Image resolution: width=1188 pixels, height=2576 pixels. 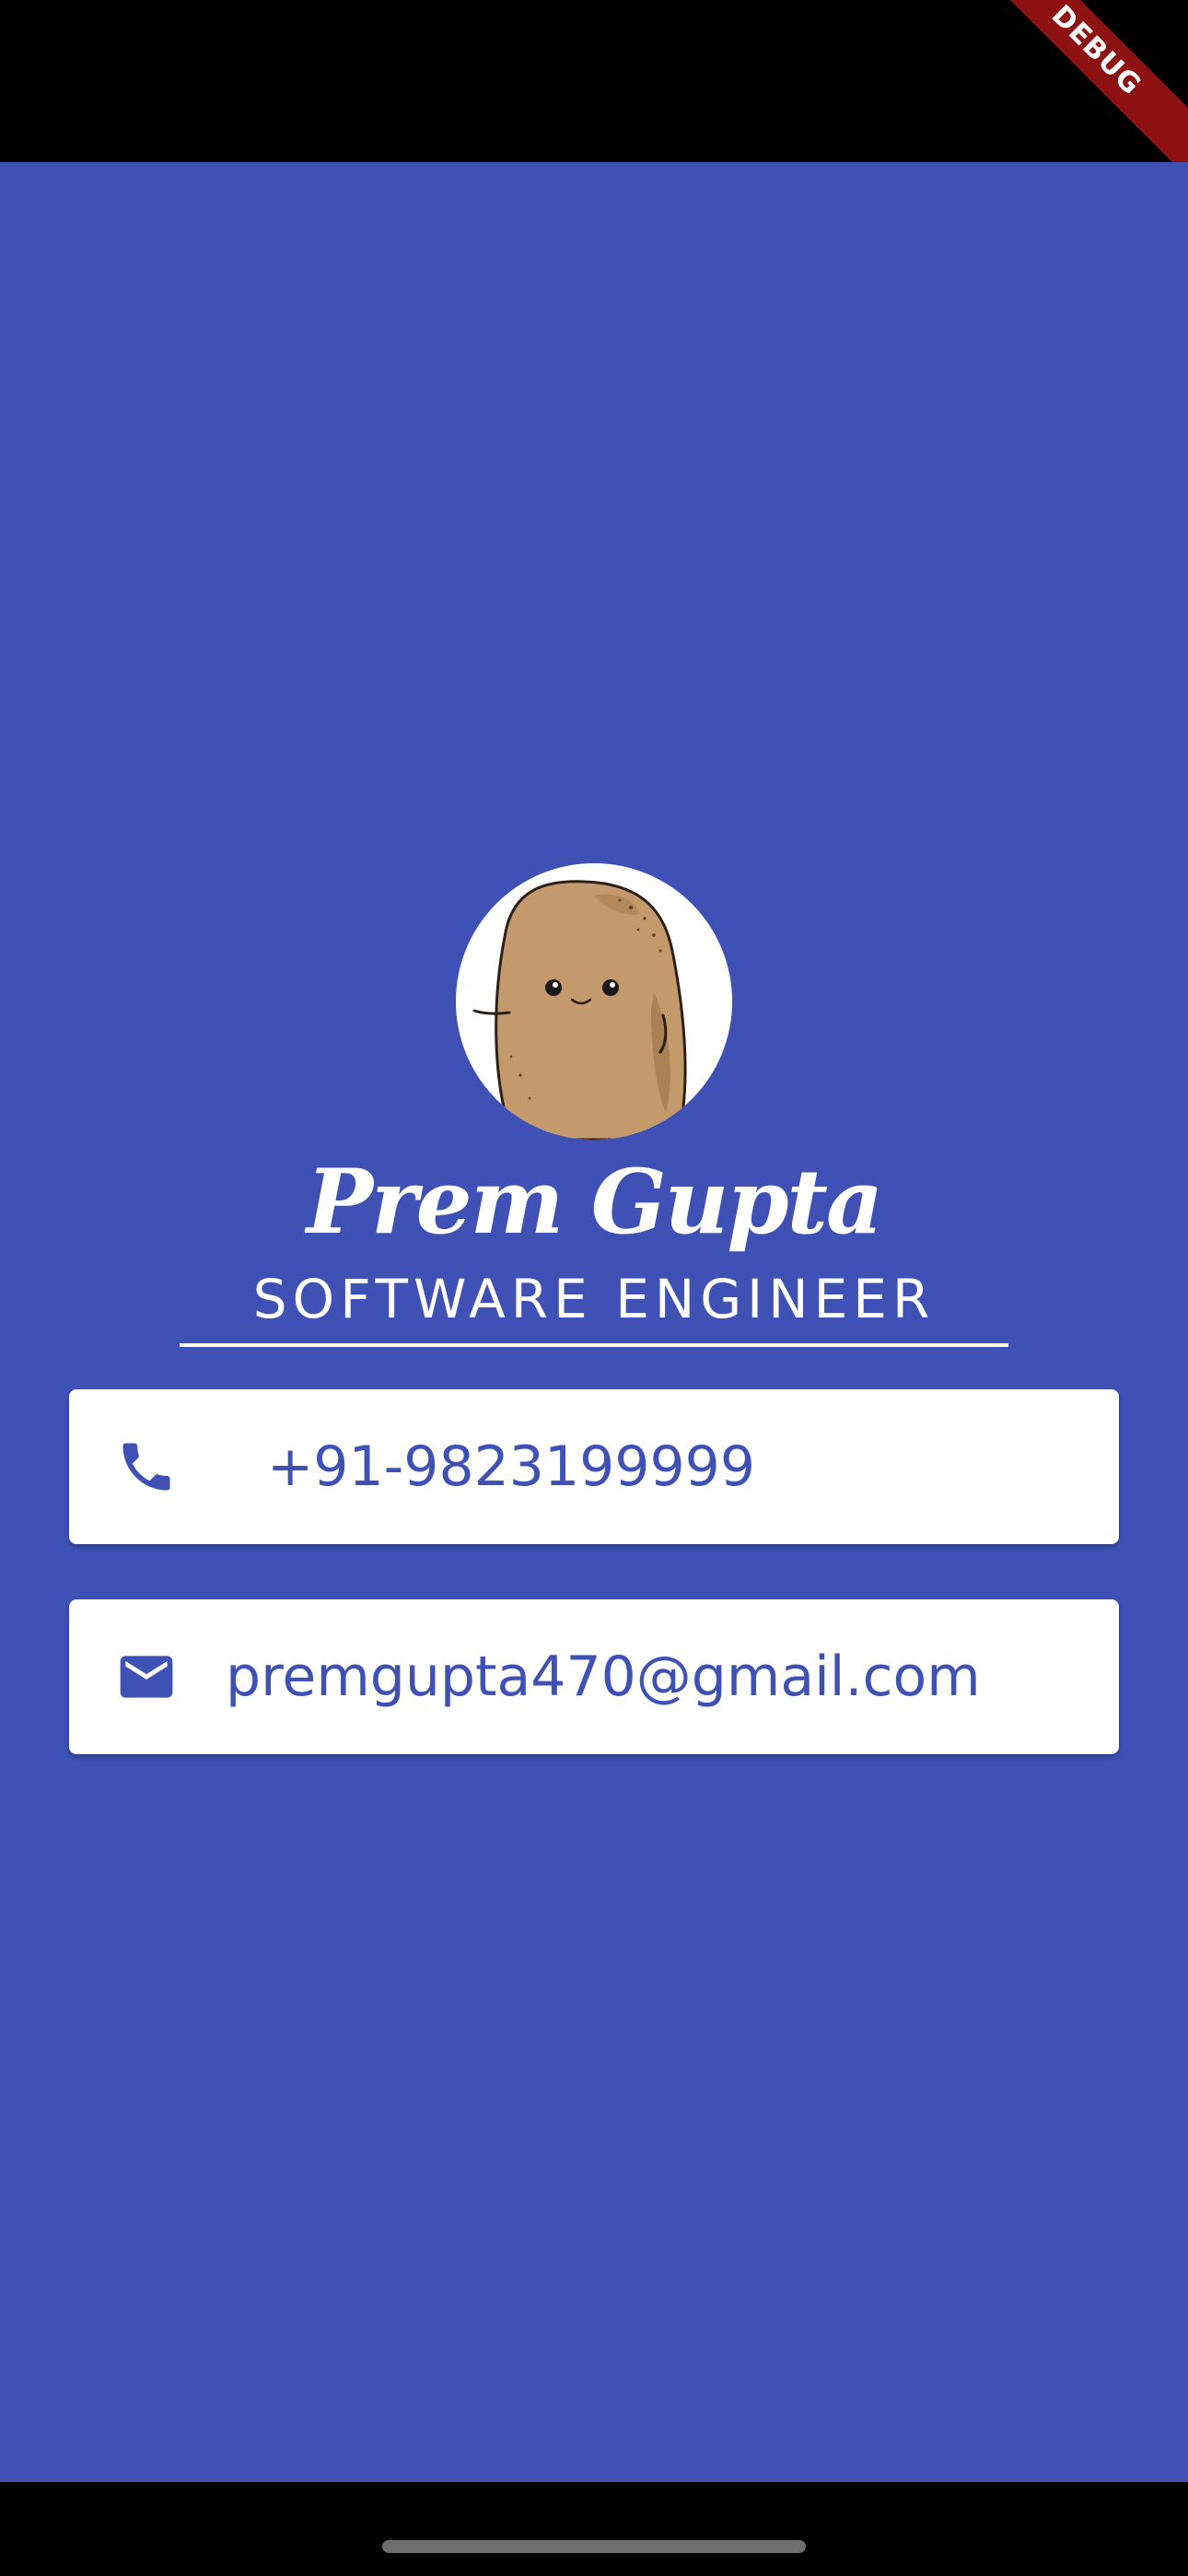 I want to click on profile-title: SOFTWARE ENGINEER, so click(x=594, y=1299).